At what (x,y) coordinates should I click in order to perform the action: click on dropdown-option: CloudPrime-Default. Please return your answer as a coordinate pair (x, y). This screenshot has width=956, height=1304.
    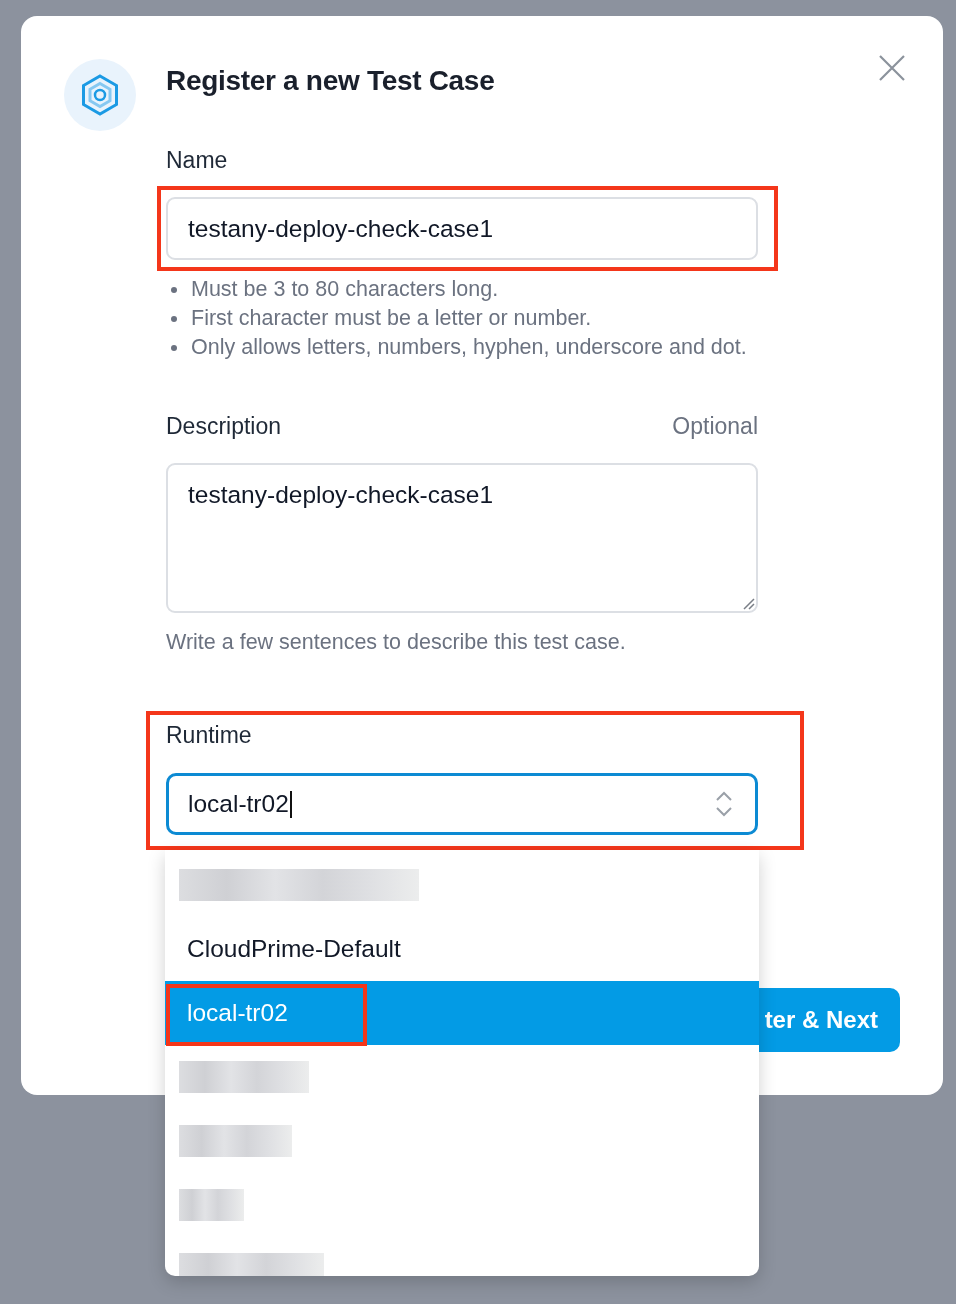
    Looking at the image, I should click on (462, 949).